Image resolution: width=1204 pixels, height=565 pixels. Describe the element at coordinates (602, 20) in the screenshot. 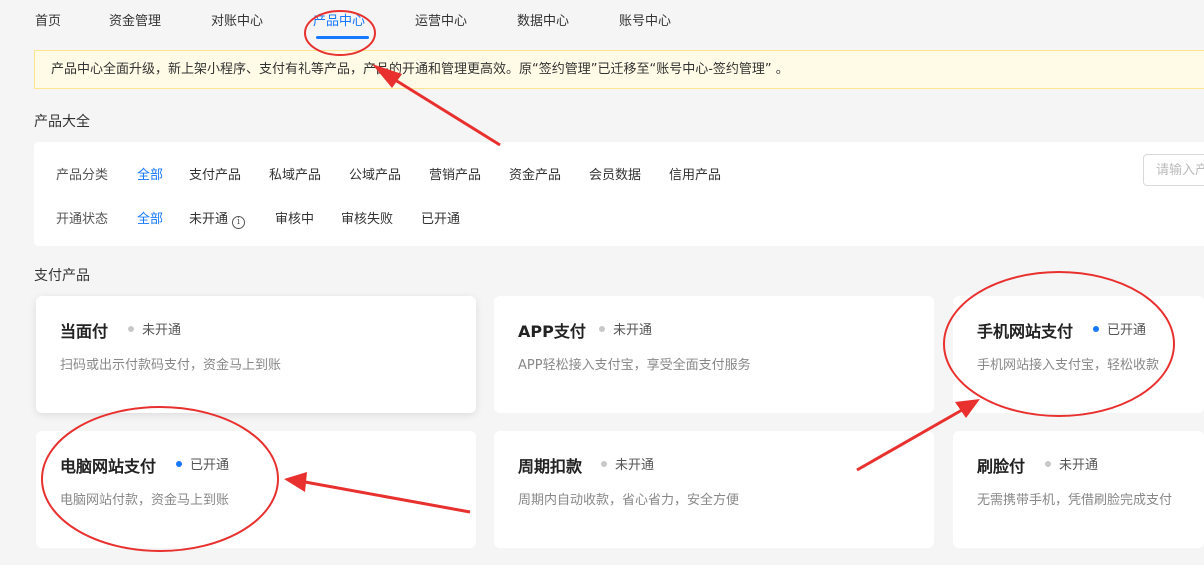

I see `top-nav: 首页 资金管理 对账中心 产品中心 运营中心 数据中心 账号中心` at that location.